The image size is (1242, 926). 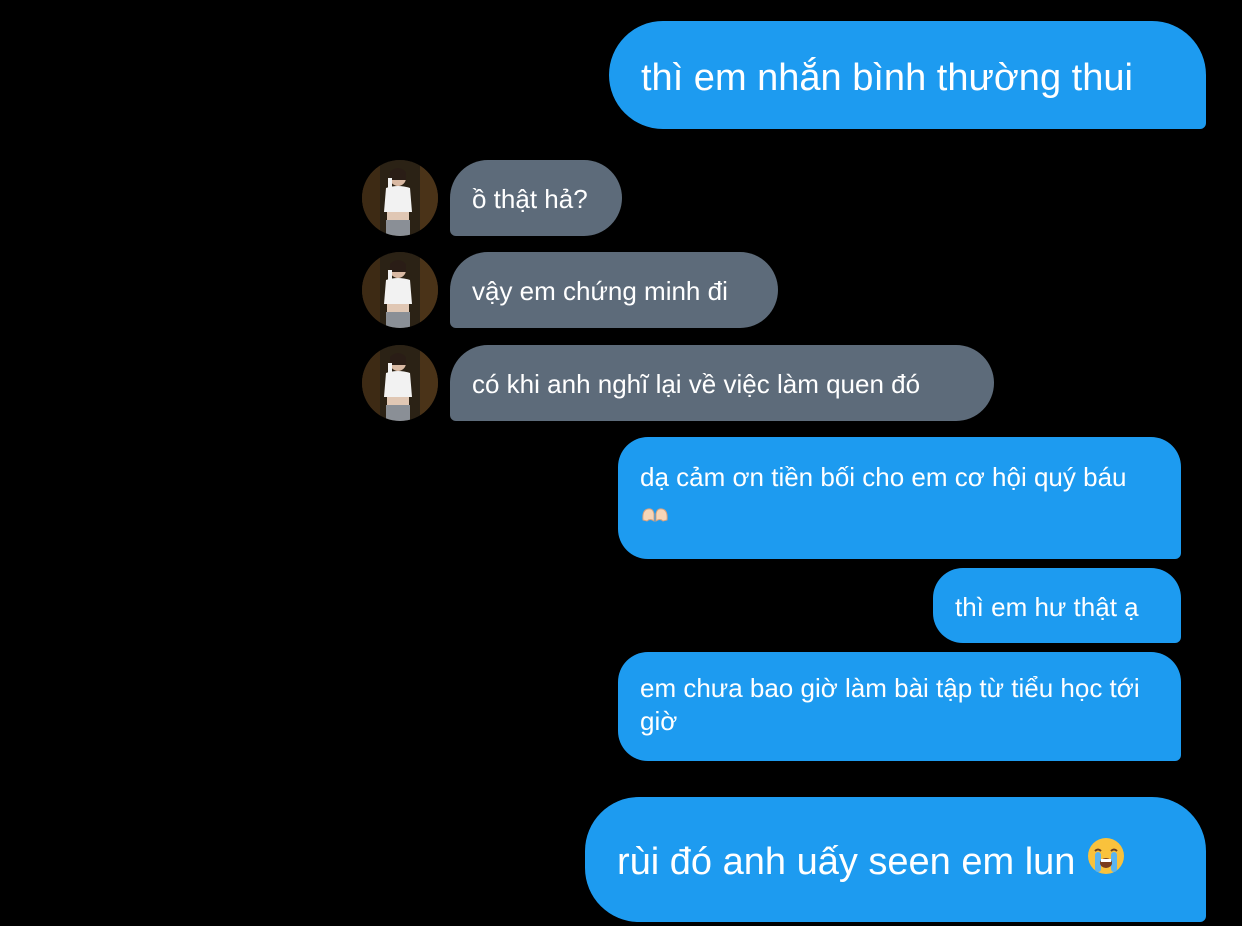 What do you see at coordinates (1047, 607) in the screenshot?
I see `message-text: thì em hư thật ạ` at bounding box center [1047, 607].